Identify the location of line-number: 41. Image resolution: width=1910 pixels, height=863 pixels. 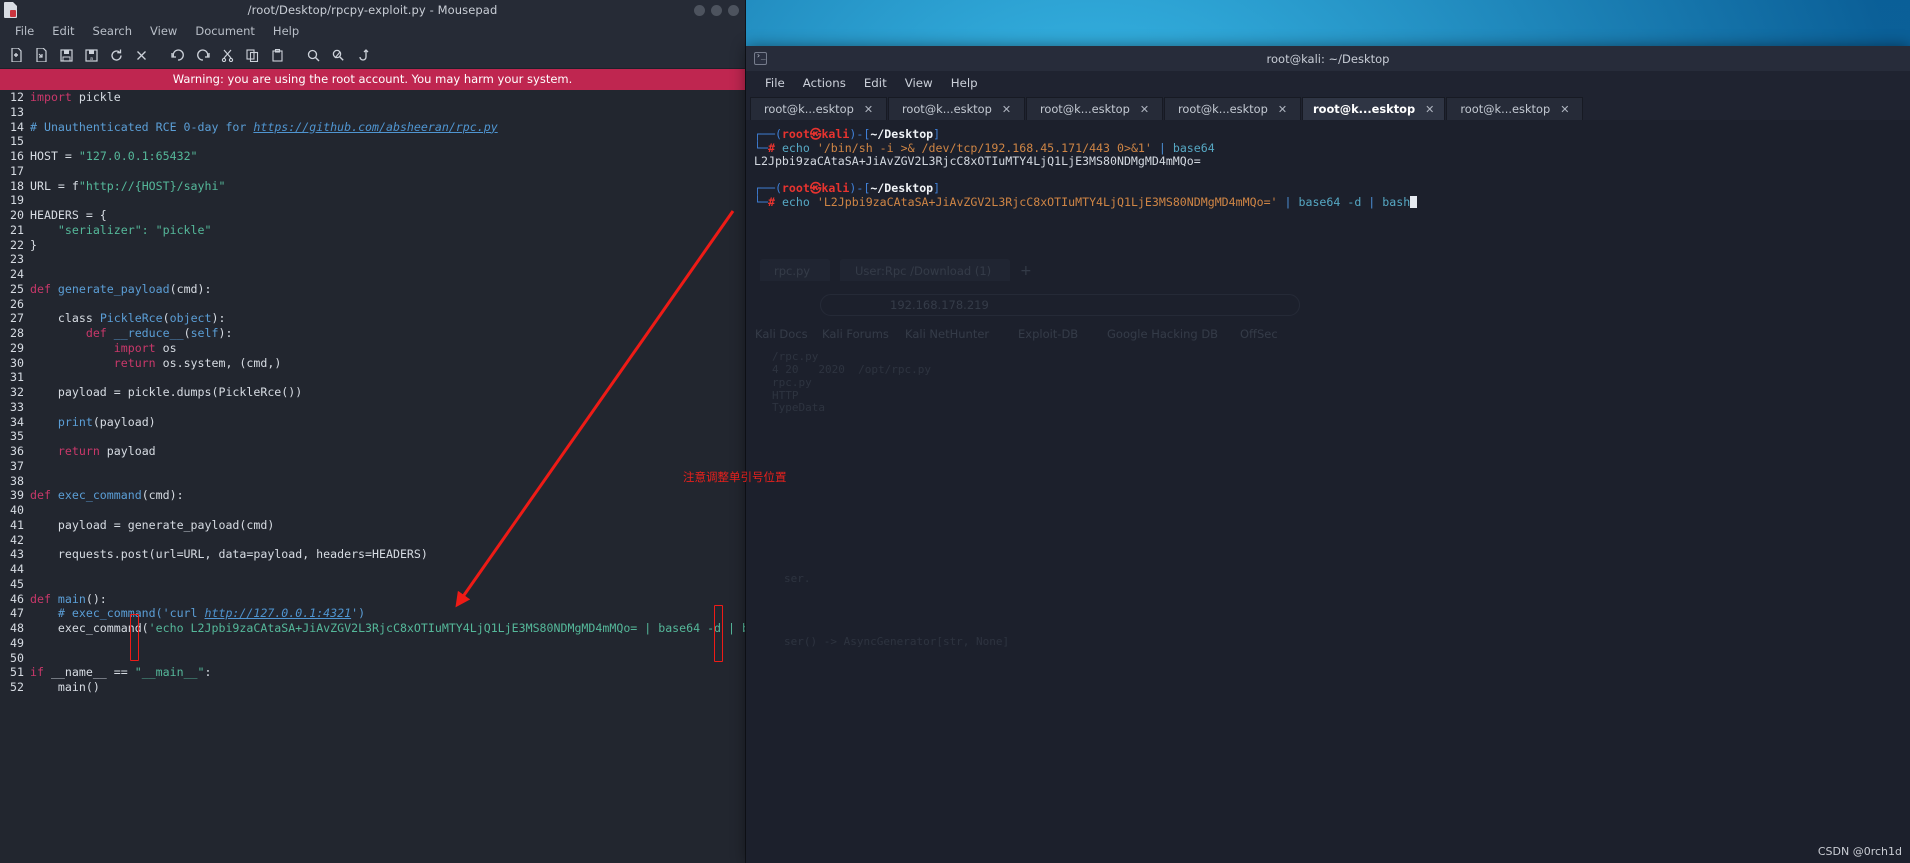
(17, 524).